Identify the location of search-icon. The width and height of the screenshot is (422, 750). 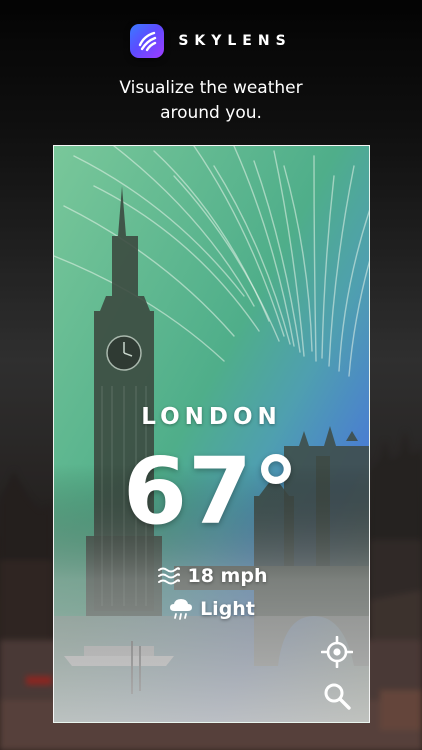
(337, 696).